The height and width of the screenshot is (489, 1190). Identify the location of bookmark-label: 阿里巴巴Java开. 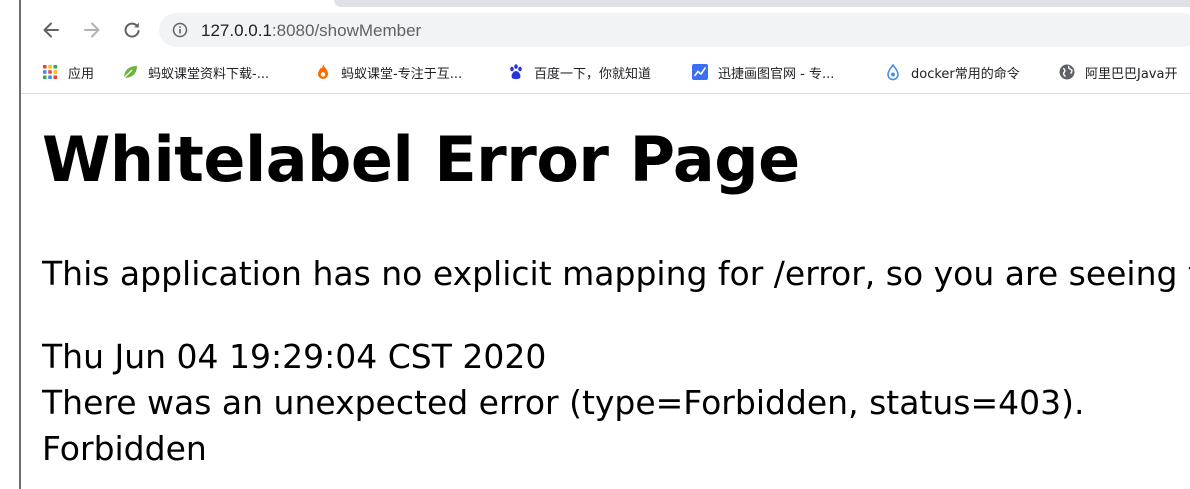
(1131, 74).